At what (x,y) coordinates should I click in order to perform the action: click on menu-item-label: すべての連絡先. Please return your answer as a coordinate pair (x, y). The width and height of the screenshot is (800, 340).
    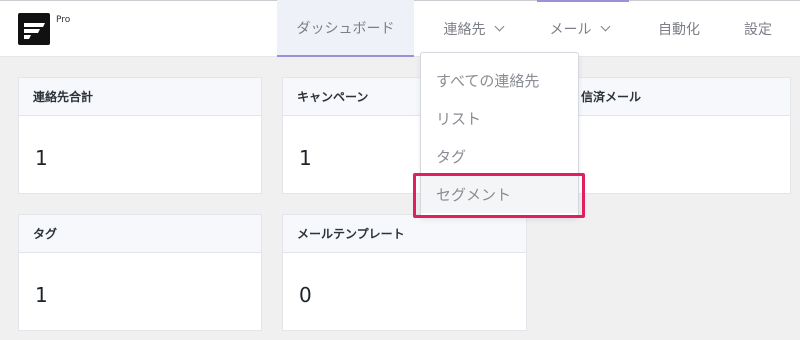
    Looking at the image, I should click on (488, 80).